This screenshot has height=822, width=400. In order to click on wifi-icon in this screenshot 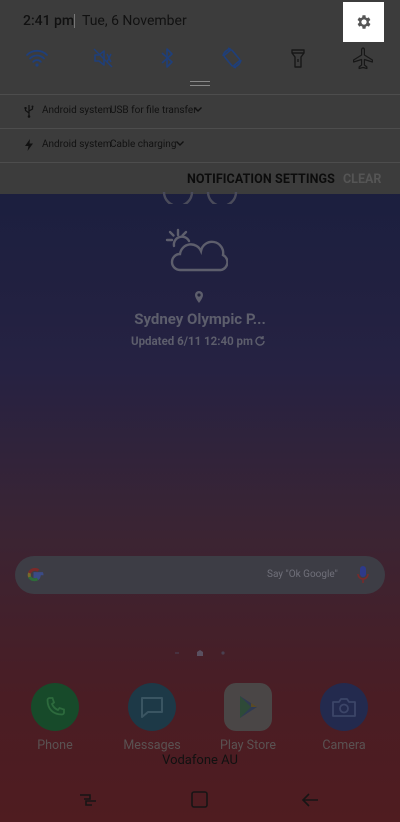, I will do `click(37, 58)`.